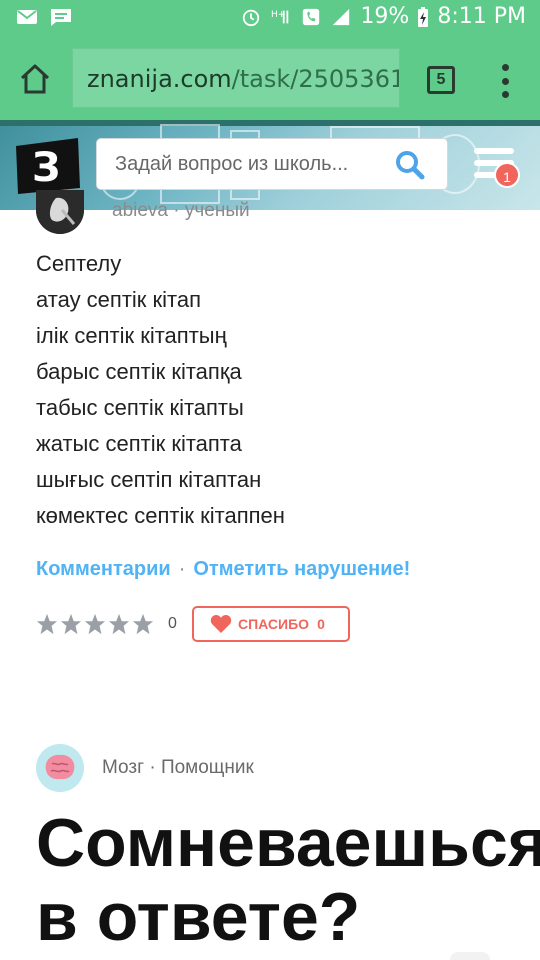 This screenshot has width=540, height=960. What do you see at coordinates (221, 624) in the screenshot?
I see `heart-icon` at bounding box center [221, 624].